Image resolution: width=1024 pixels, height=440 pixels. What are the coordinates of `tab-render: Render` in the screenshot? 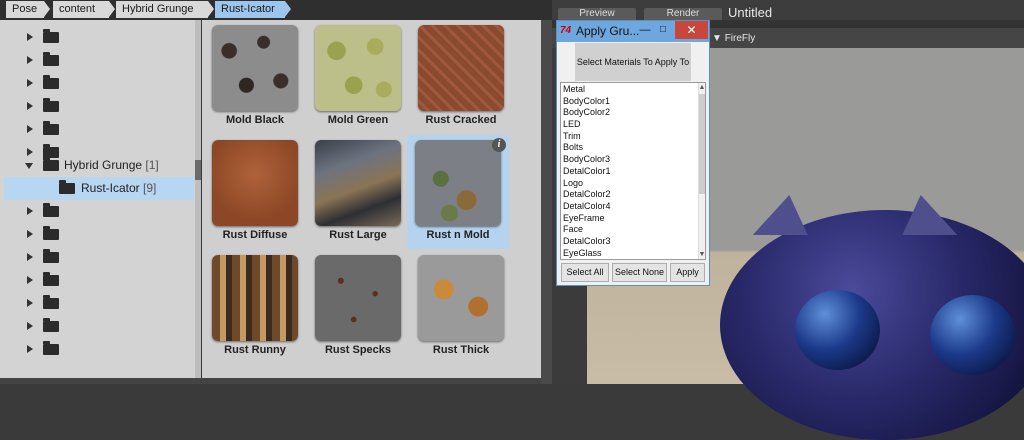 It's located at (683, 14).